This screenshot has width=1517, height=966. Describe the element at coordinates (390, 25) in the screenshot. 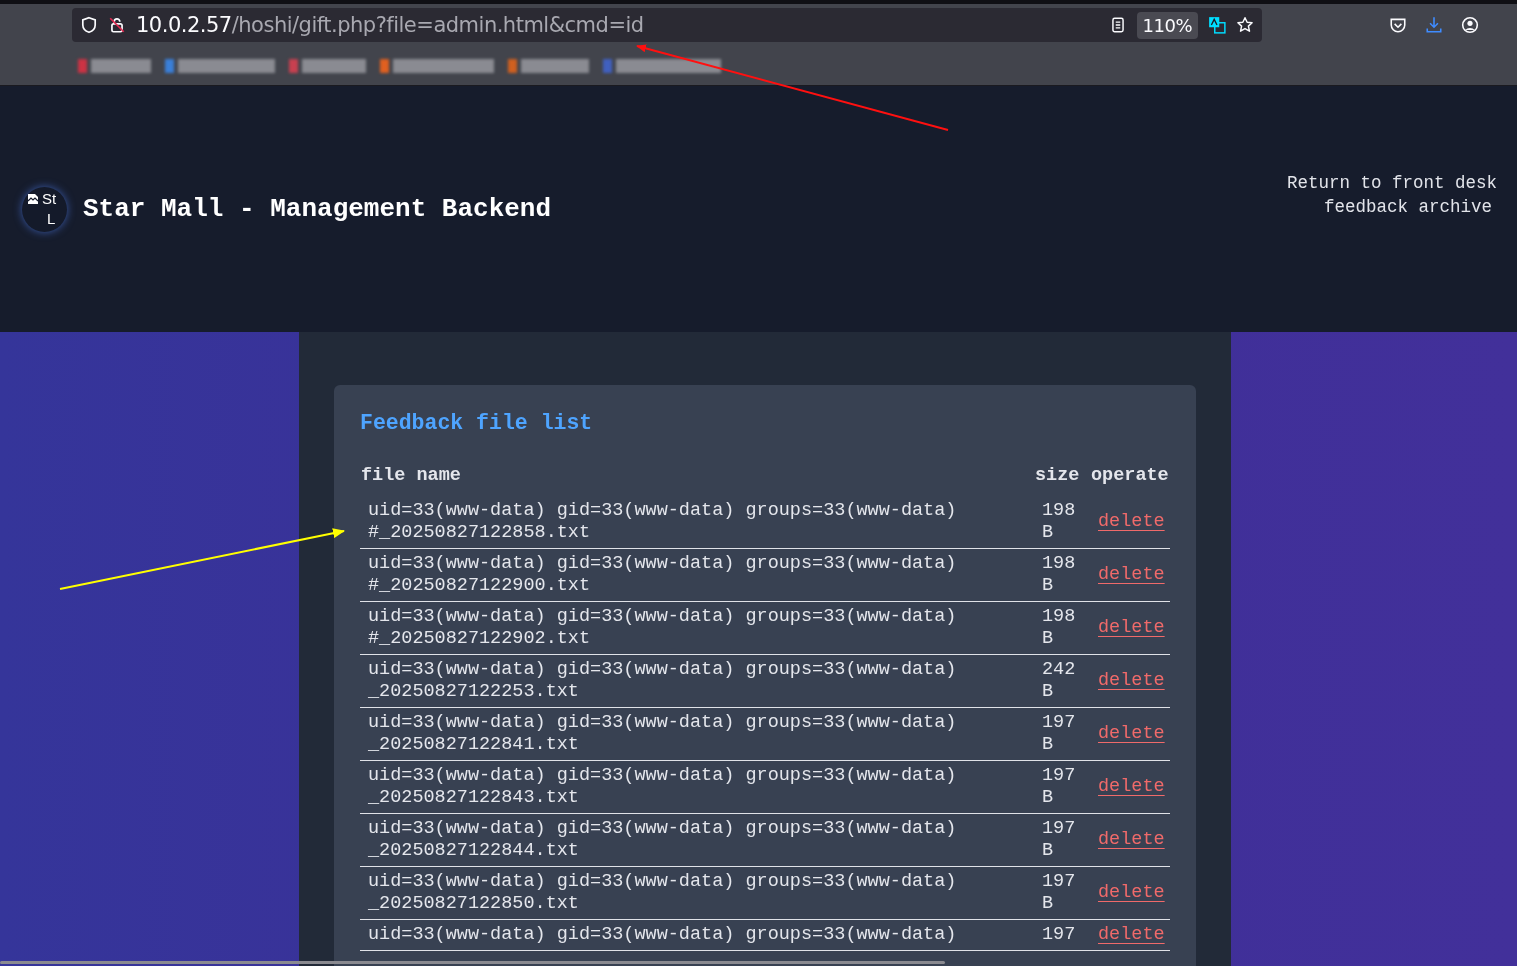

I see `url-text: 10.0.2.57/hoshi/gift.php?file=admin.html&cmd=id` at that location.